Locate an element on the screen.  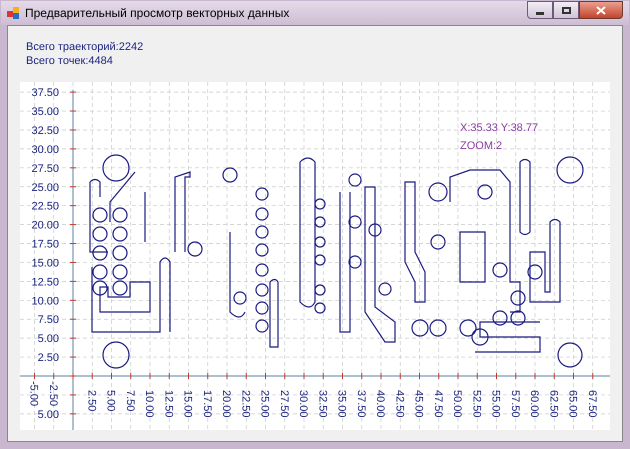
x-tick-label: 57.50 is located at coordinates (514, 404).